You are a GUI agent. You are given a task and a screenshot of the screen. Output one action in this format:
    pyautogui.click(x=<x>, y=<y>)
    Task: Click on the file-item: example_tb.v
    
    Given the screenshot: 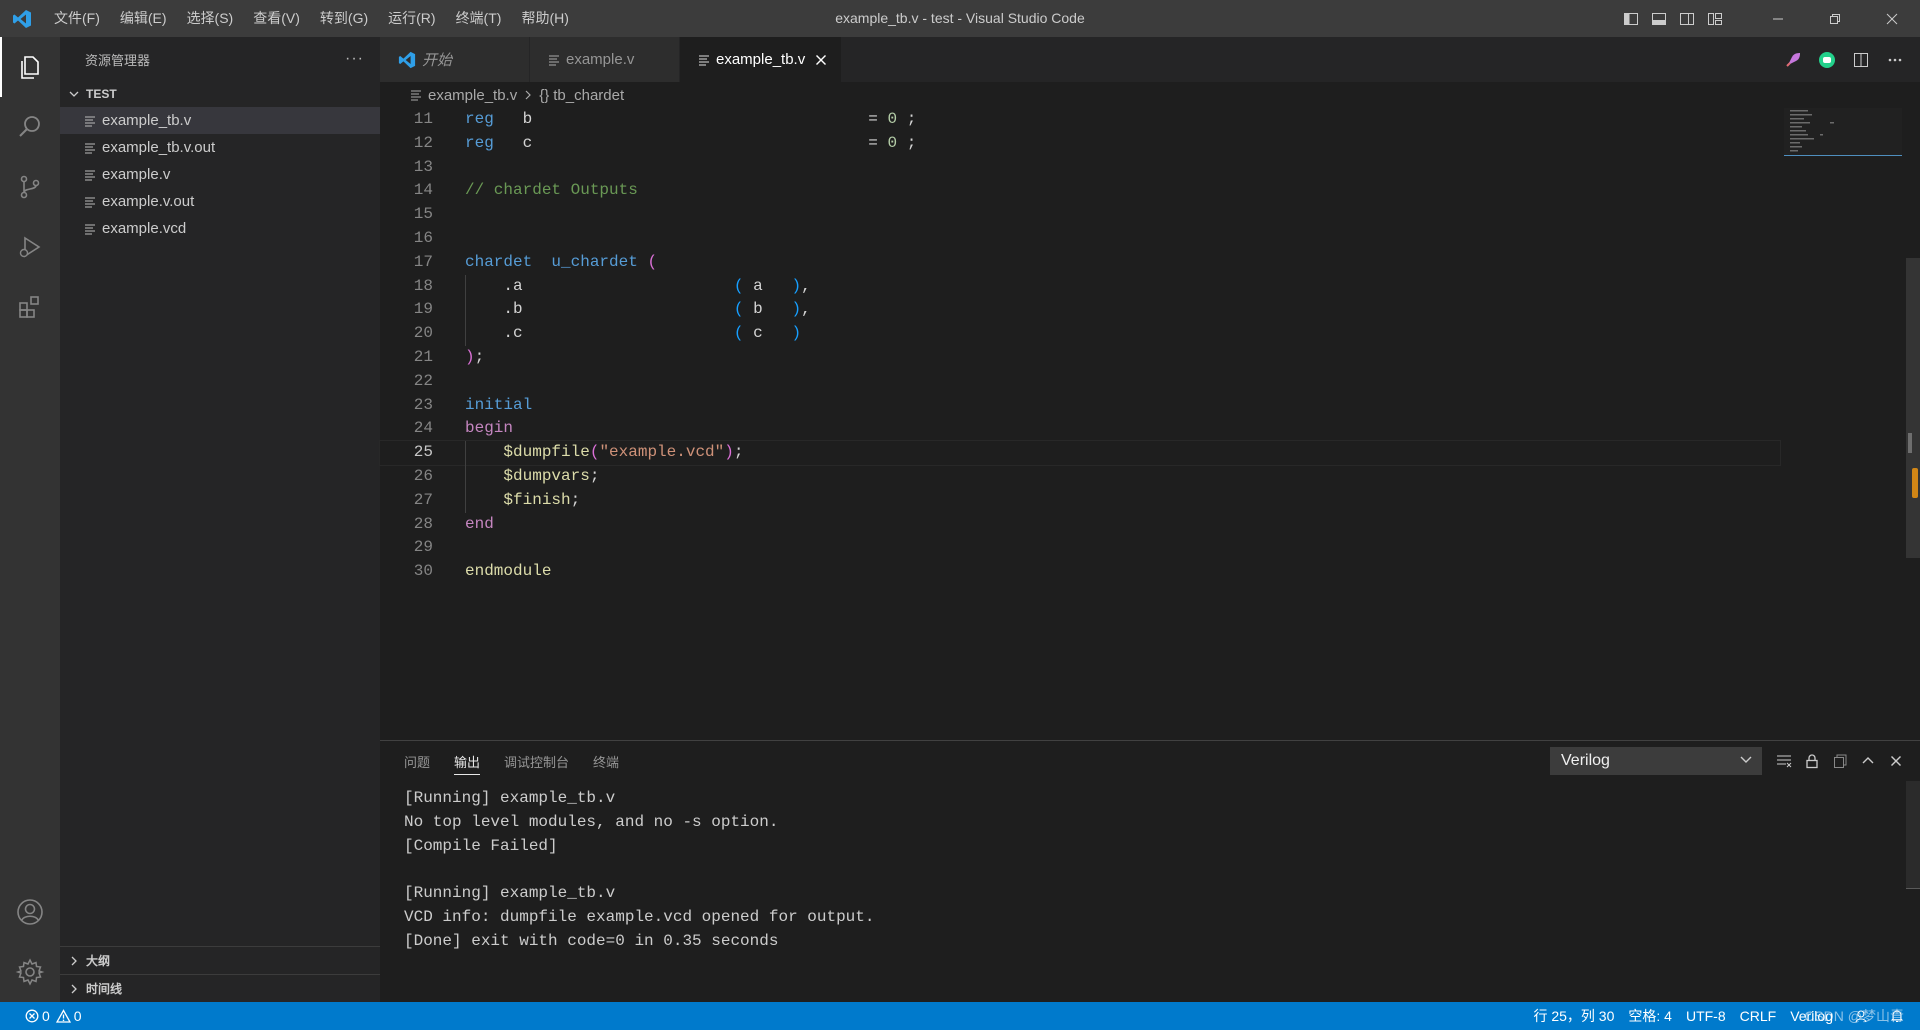 What is the action you would take?
    pyautogui.click(x=220, y=120)
    